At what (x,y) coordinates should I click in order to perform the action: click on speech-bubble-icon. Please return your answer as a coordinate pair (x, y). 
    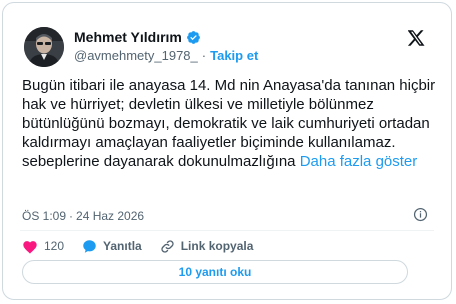
    Looking at the image, I should click on (89, 246).